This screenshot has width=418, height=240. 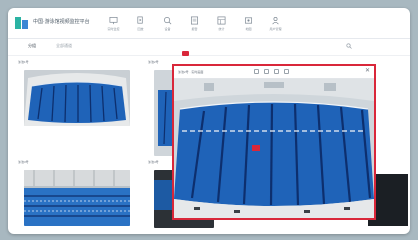 I want to click on nav-item-alarm: 报警, so click(x=194, y=23).